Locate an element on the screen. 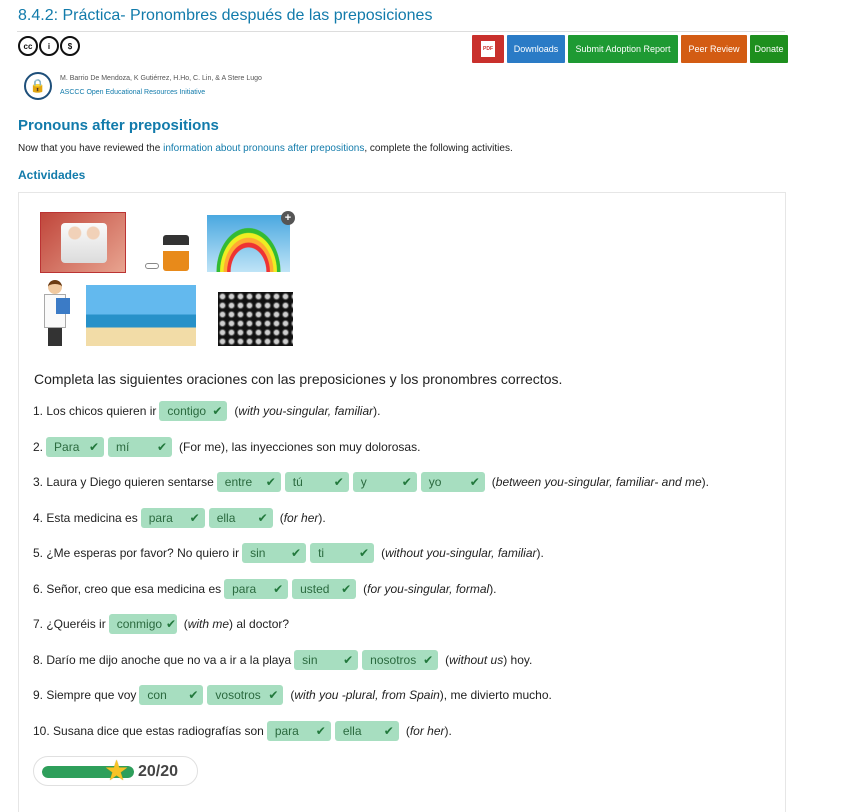 The height and width of the screenshot is (812, 847). answer-value: entre is located at coordinates (238, 482).